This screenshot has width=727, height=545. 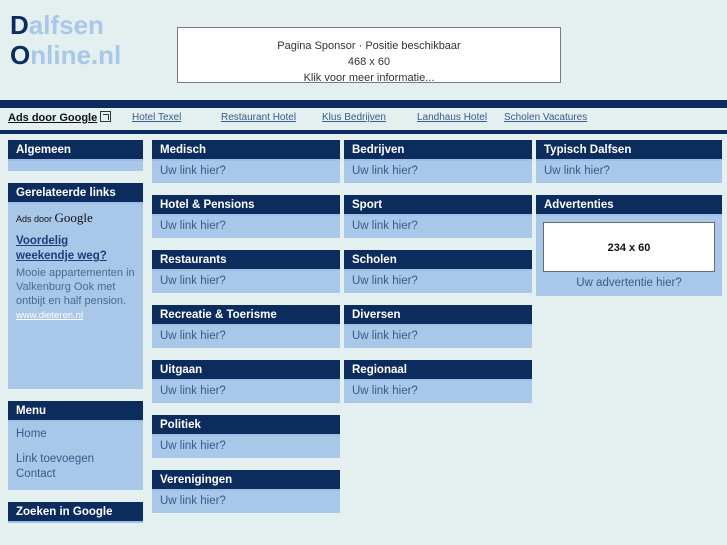 I want to click on ads-by-google-label: Ads door Google, so click(x=60, y=117).